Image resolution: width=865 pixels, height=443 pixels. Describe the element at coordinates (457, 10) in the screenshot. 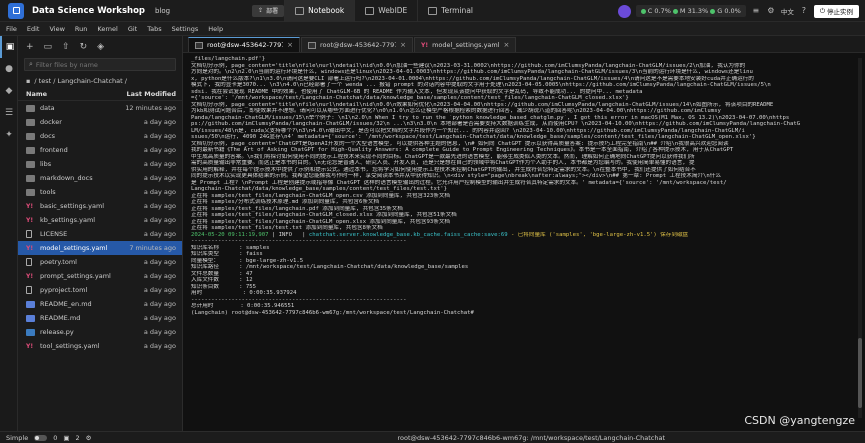

I see `top-tab-label: Terminal` at that location.